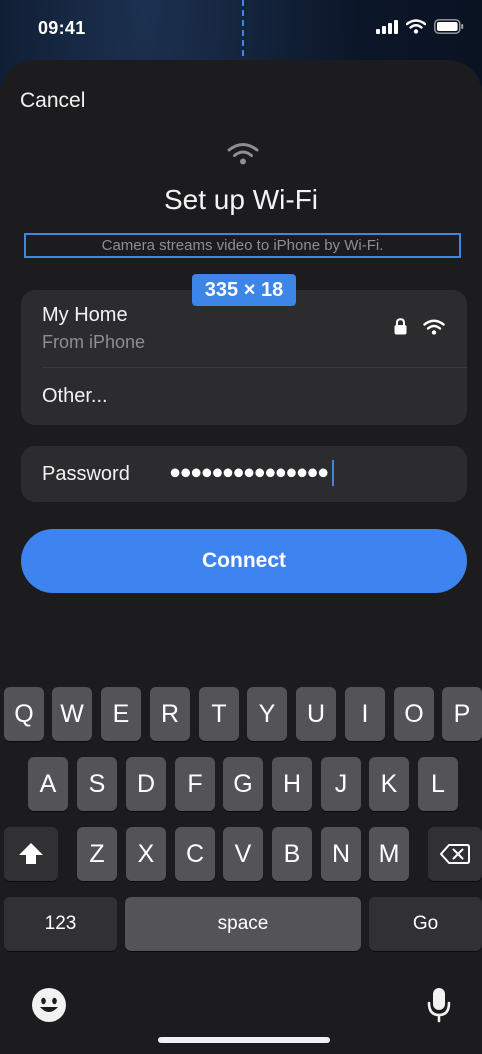 The image size is (482, 1054). Describe the element at coordinates (438, 784) in the screenshot. I see `key-l: L` at that location.